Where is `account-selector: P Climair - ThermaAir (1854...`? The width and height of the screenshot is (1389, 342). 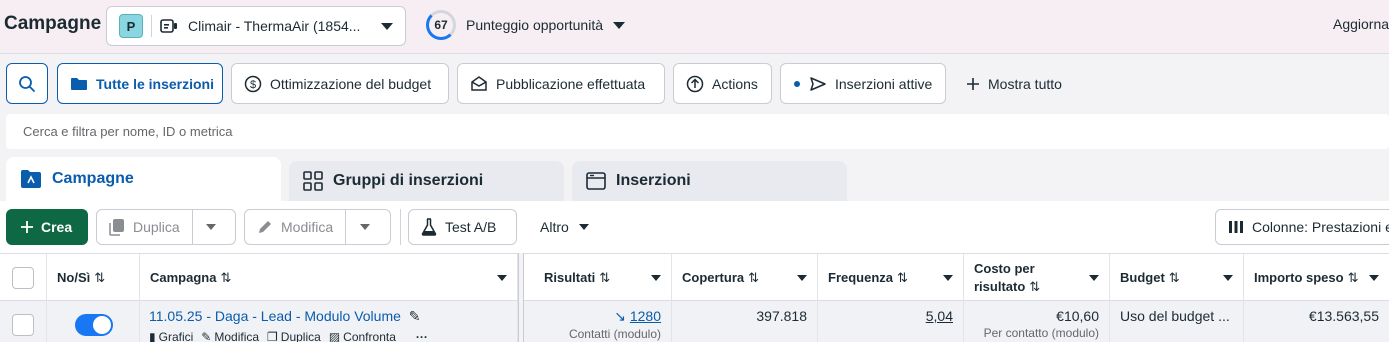 account-selector: P Climair - ThermaAir (1854... is located at coordinates (256, 26).